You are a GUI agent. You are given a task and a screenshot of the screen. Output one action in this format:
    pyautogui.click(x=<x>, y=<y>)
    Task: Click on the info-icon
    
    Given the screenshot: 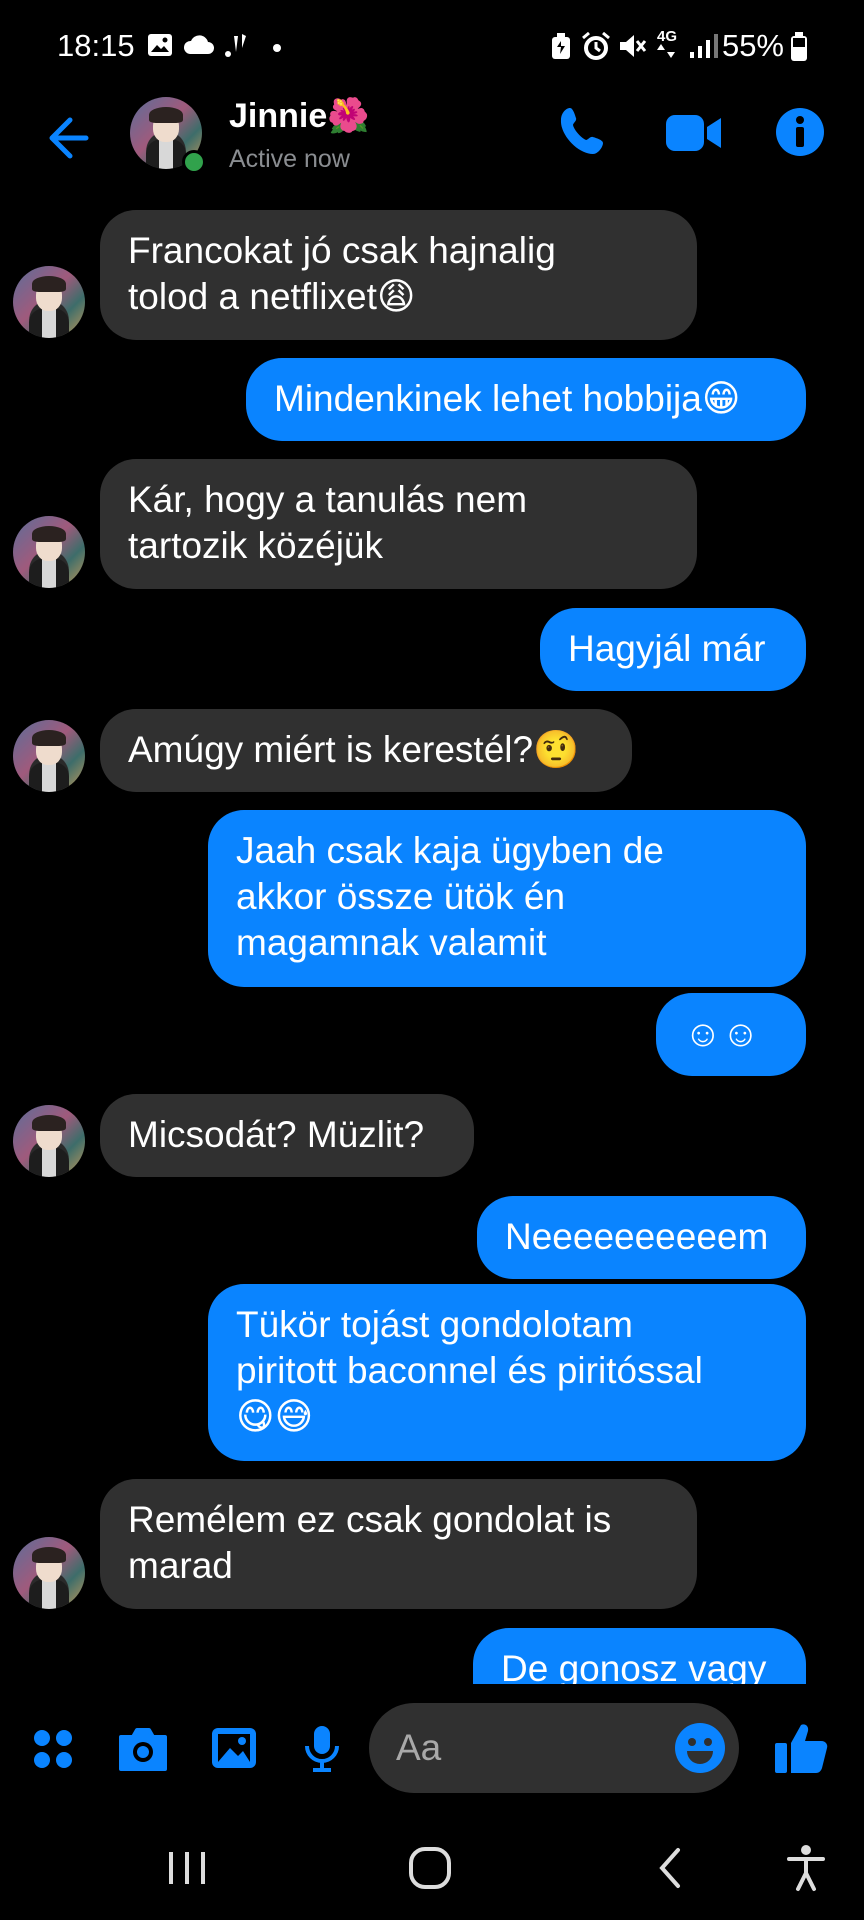 What is the action you would take?
    pyautogui.click(x=800, y=132)
    